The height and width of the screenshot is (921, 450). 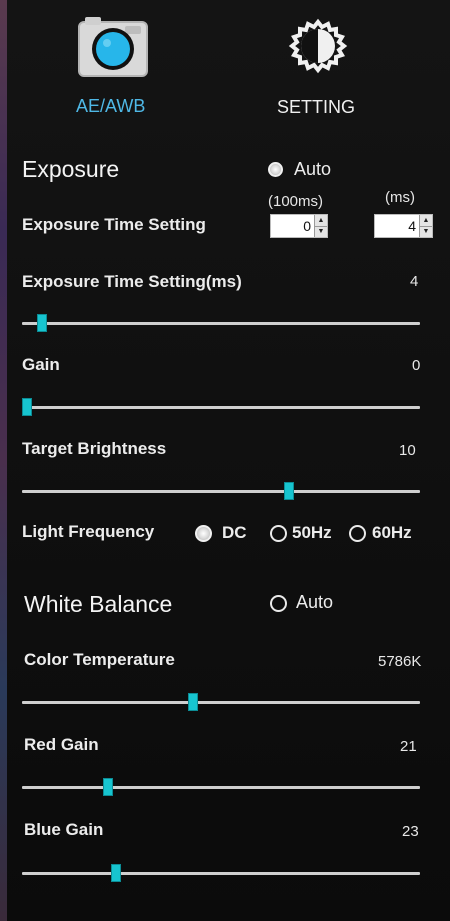 I want to click on exposure-time-setting-label: Exposure Time Setting, so click(x=114, y=224).